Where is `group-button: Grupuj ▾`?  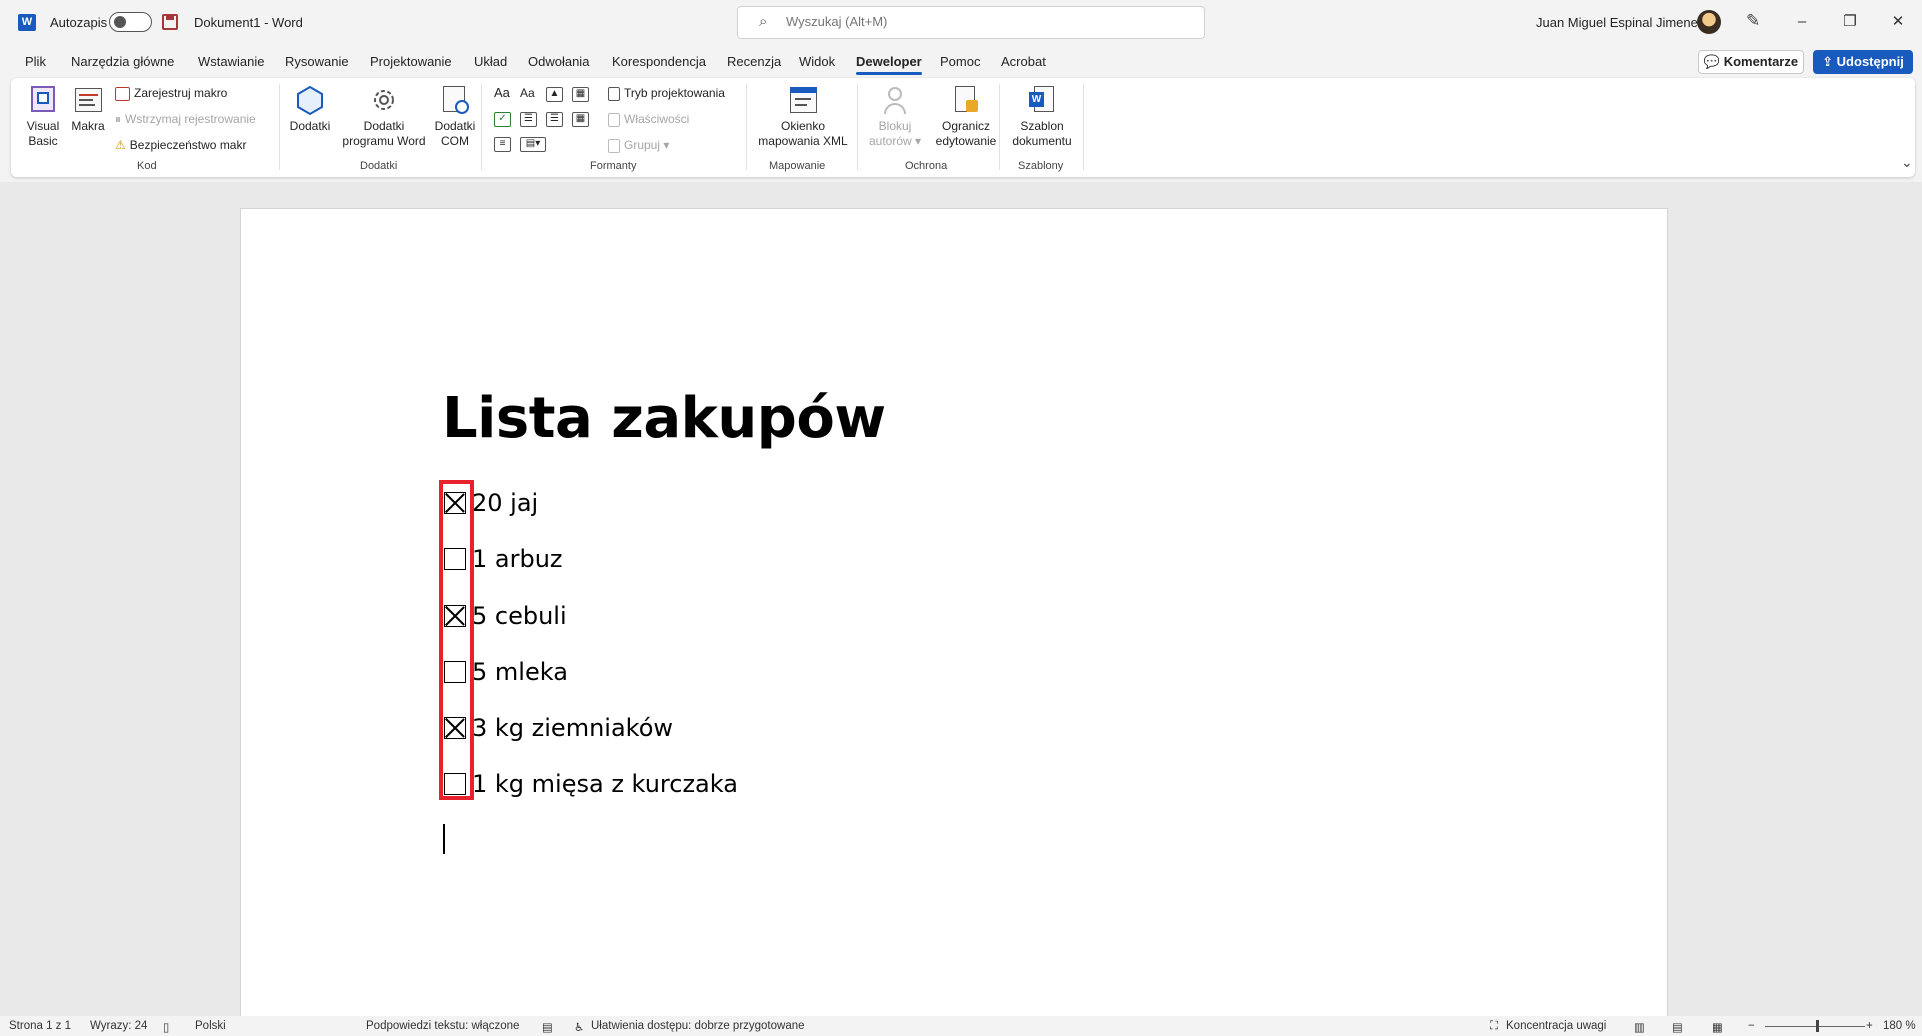 group-button: Grupuj ▾ is located at coordinates (638, 145).